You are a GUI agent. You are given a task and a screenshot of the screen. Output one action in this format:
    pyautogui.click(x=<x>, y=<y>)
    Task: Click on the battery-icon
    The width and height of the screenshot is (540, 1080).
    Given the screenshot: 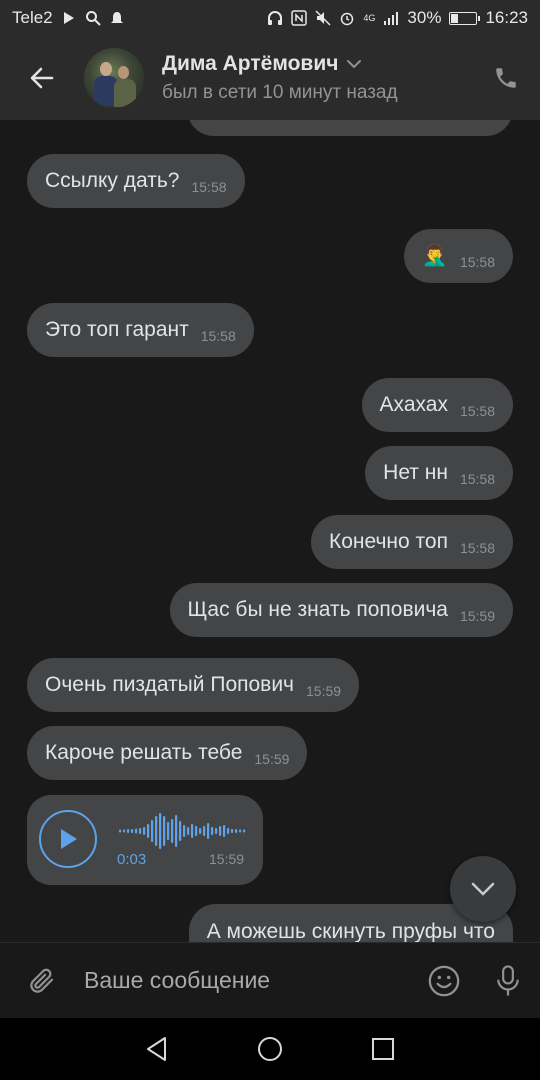 What is the action you would take?
    pyautogui.click(x=465, y=18)
    